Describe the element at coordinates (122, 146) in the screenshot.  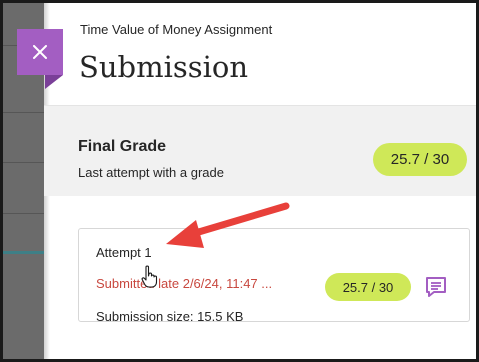
I see `final-grade-heading: Final Grade` at that location.